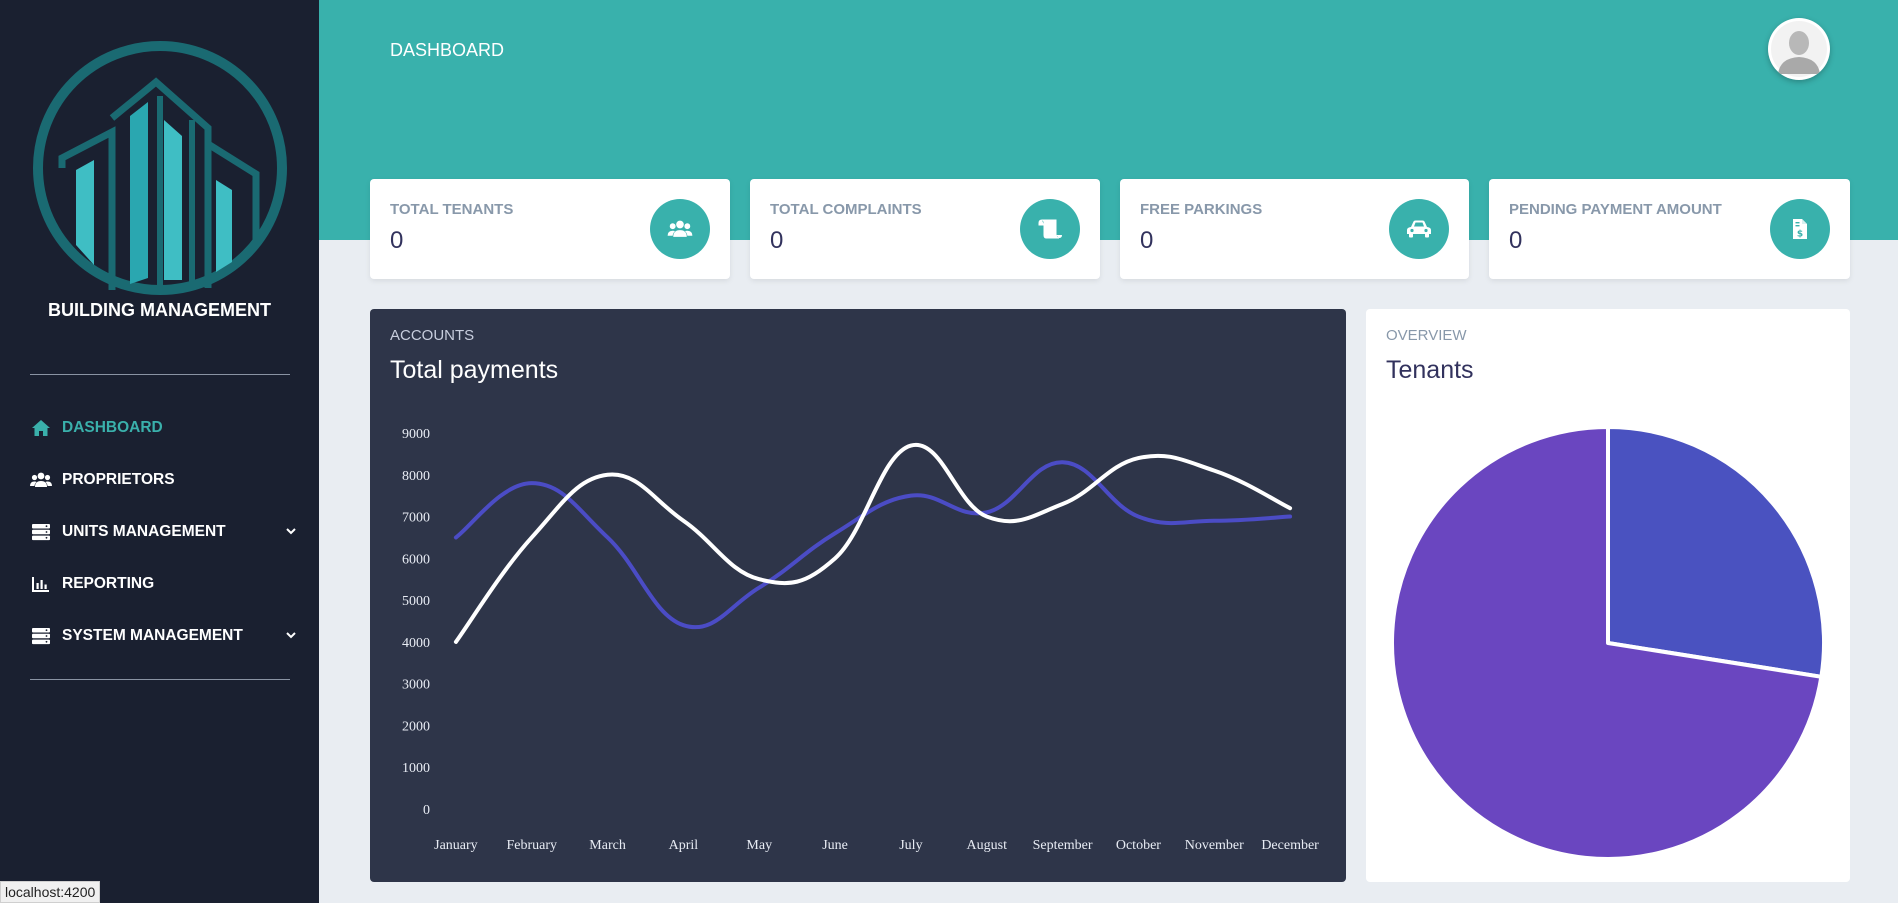 The height and width of the screenshot is (903, 1898). What do you see at coordinates (416, 643) in the screenshot?
I see `y-tick-label: 4000` at bounding box center [416, 643].